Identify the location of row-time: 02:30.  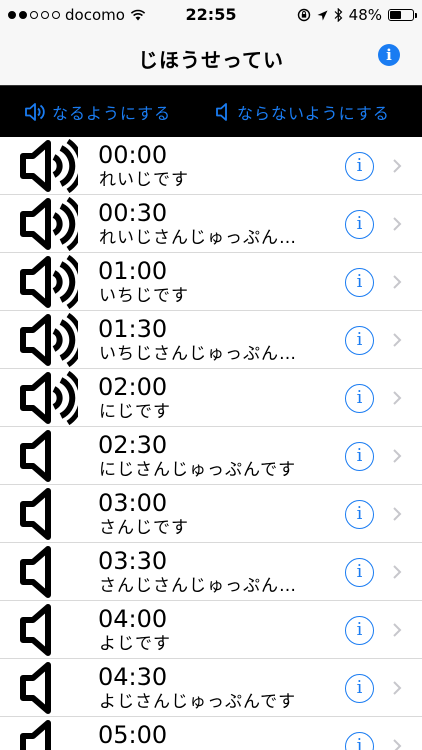
(133, 445).